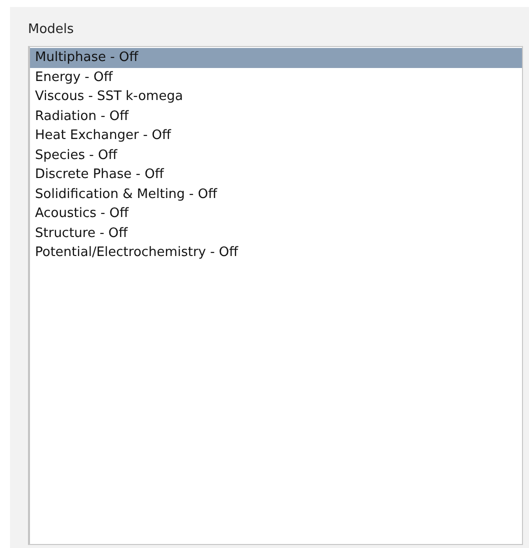 Image resolution: width=529 pixels, height=548 pixels. I want to click on list-item: Solidification & Melting - Off, so click(276, 194).